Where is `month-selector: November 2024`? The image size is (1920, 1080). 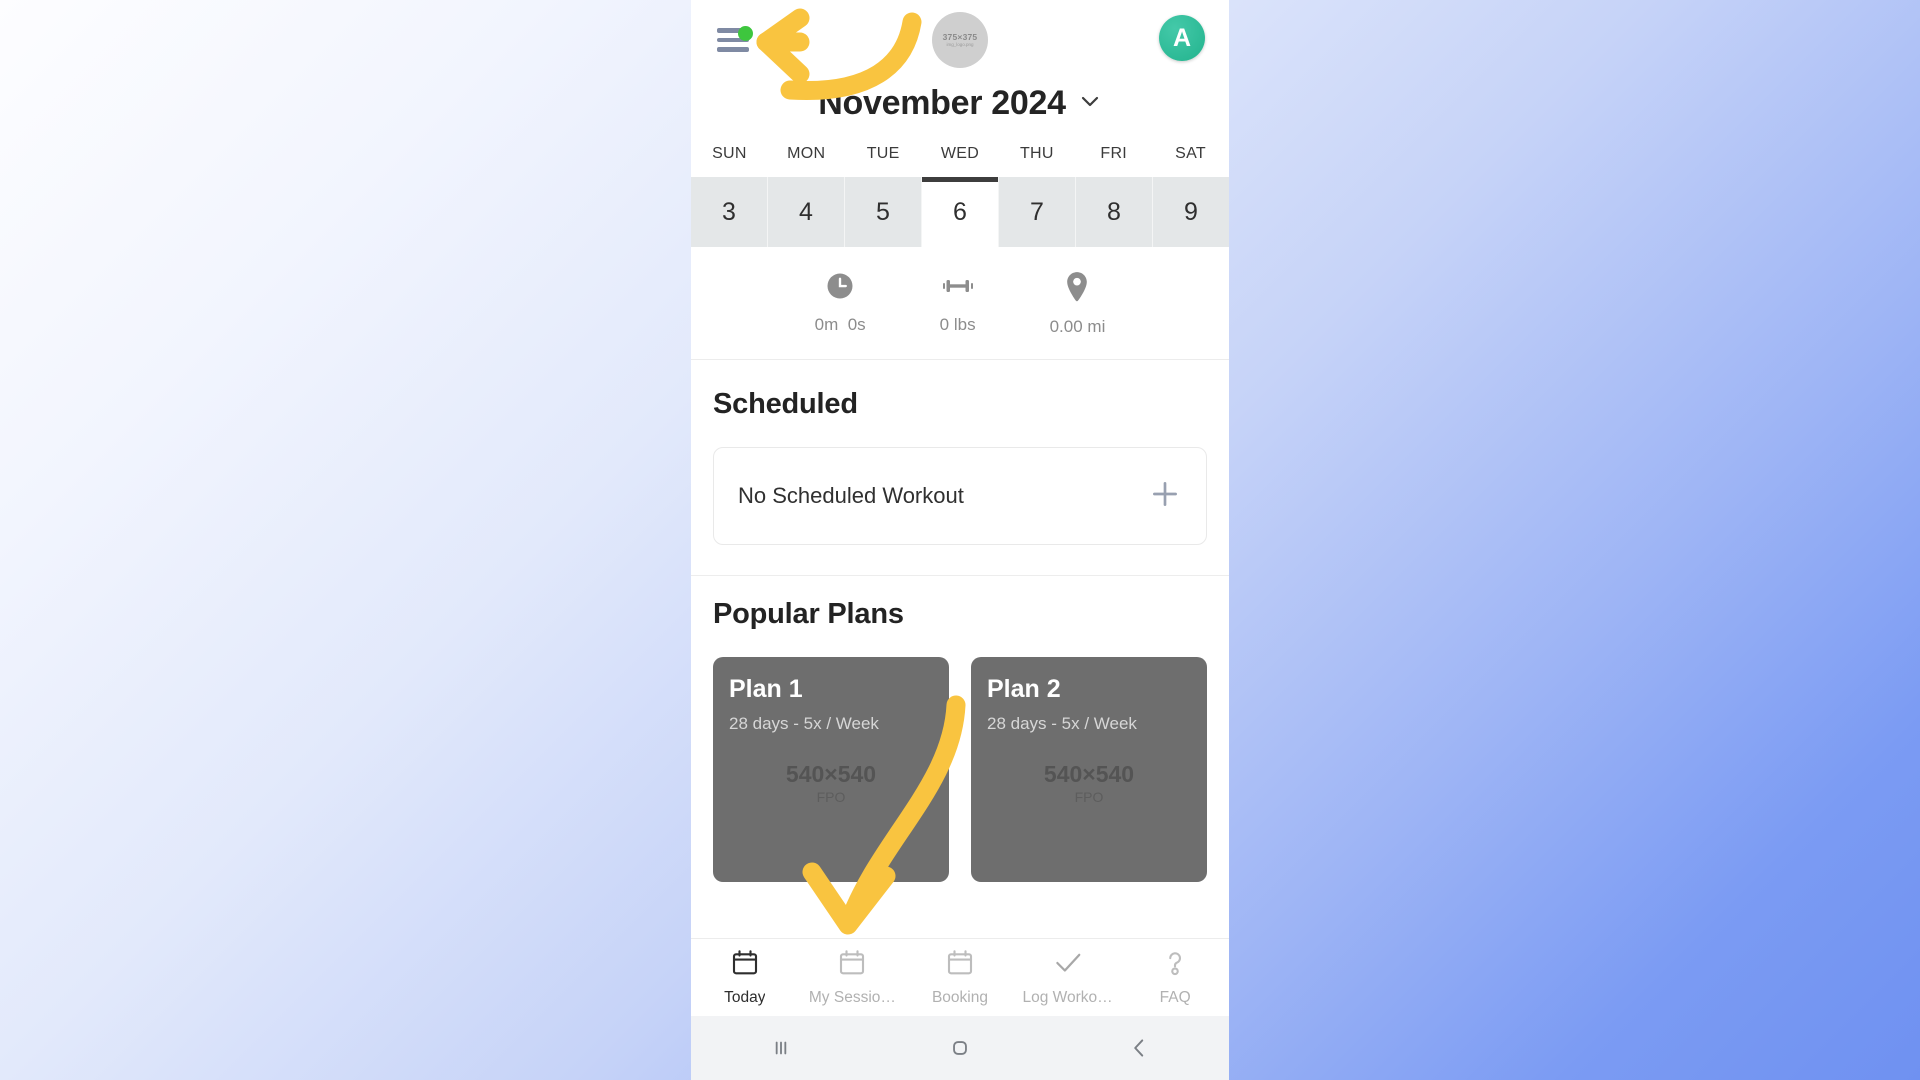
month-selector: November 2024 is located at coordinates (960, 108).